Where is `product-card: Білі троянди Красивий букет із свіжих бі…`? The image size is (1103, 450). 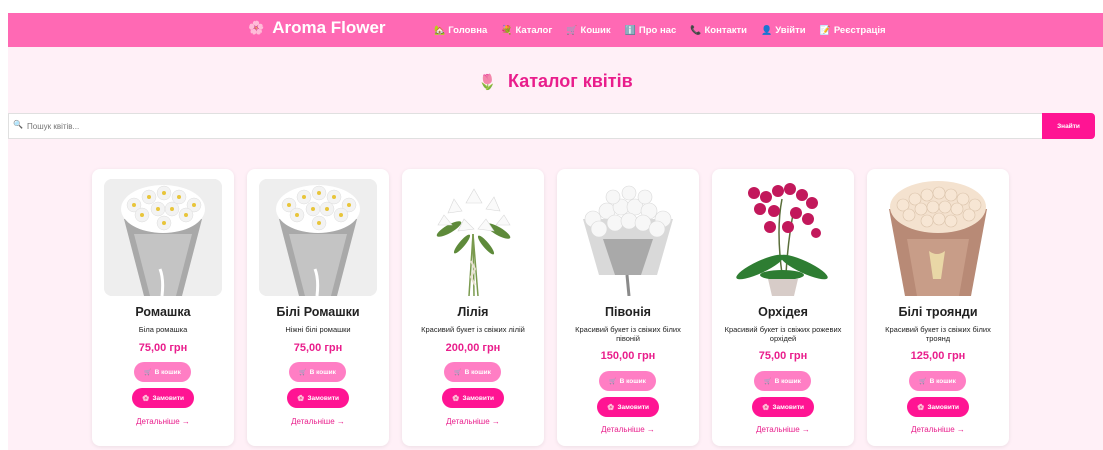 product-card: Білі троянди Красивий букет із свіжих бі… is located at coordinates (938, 307).